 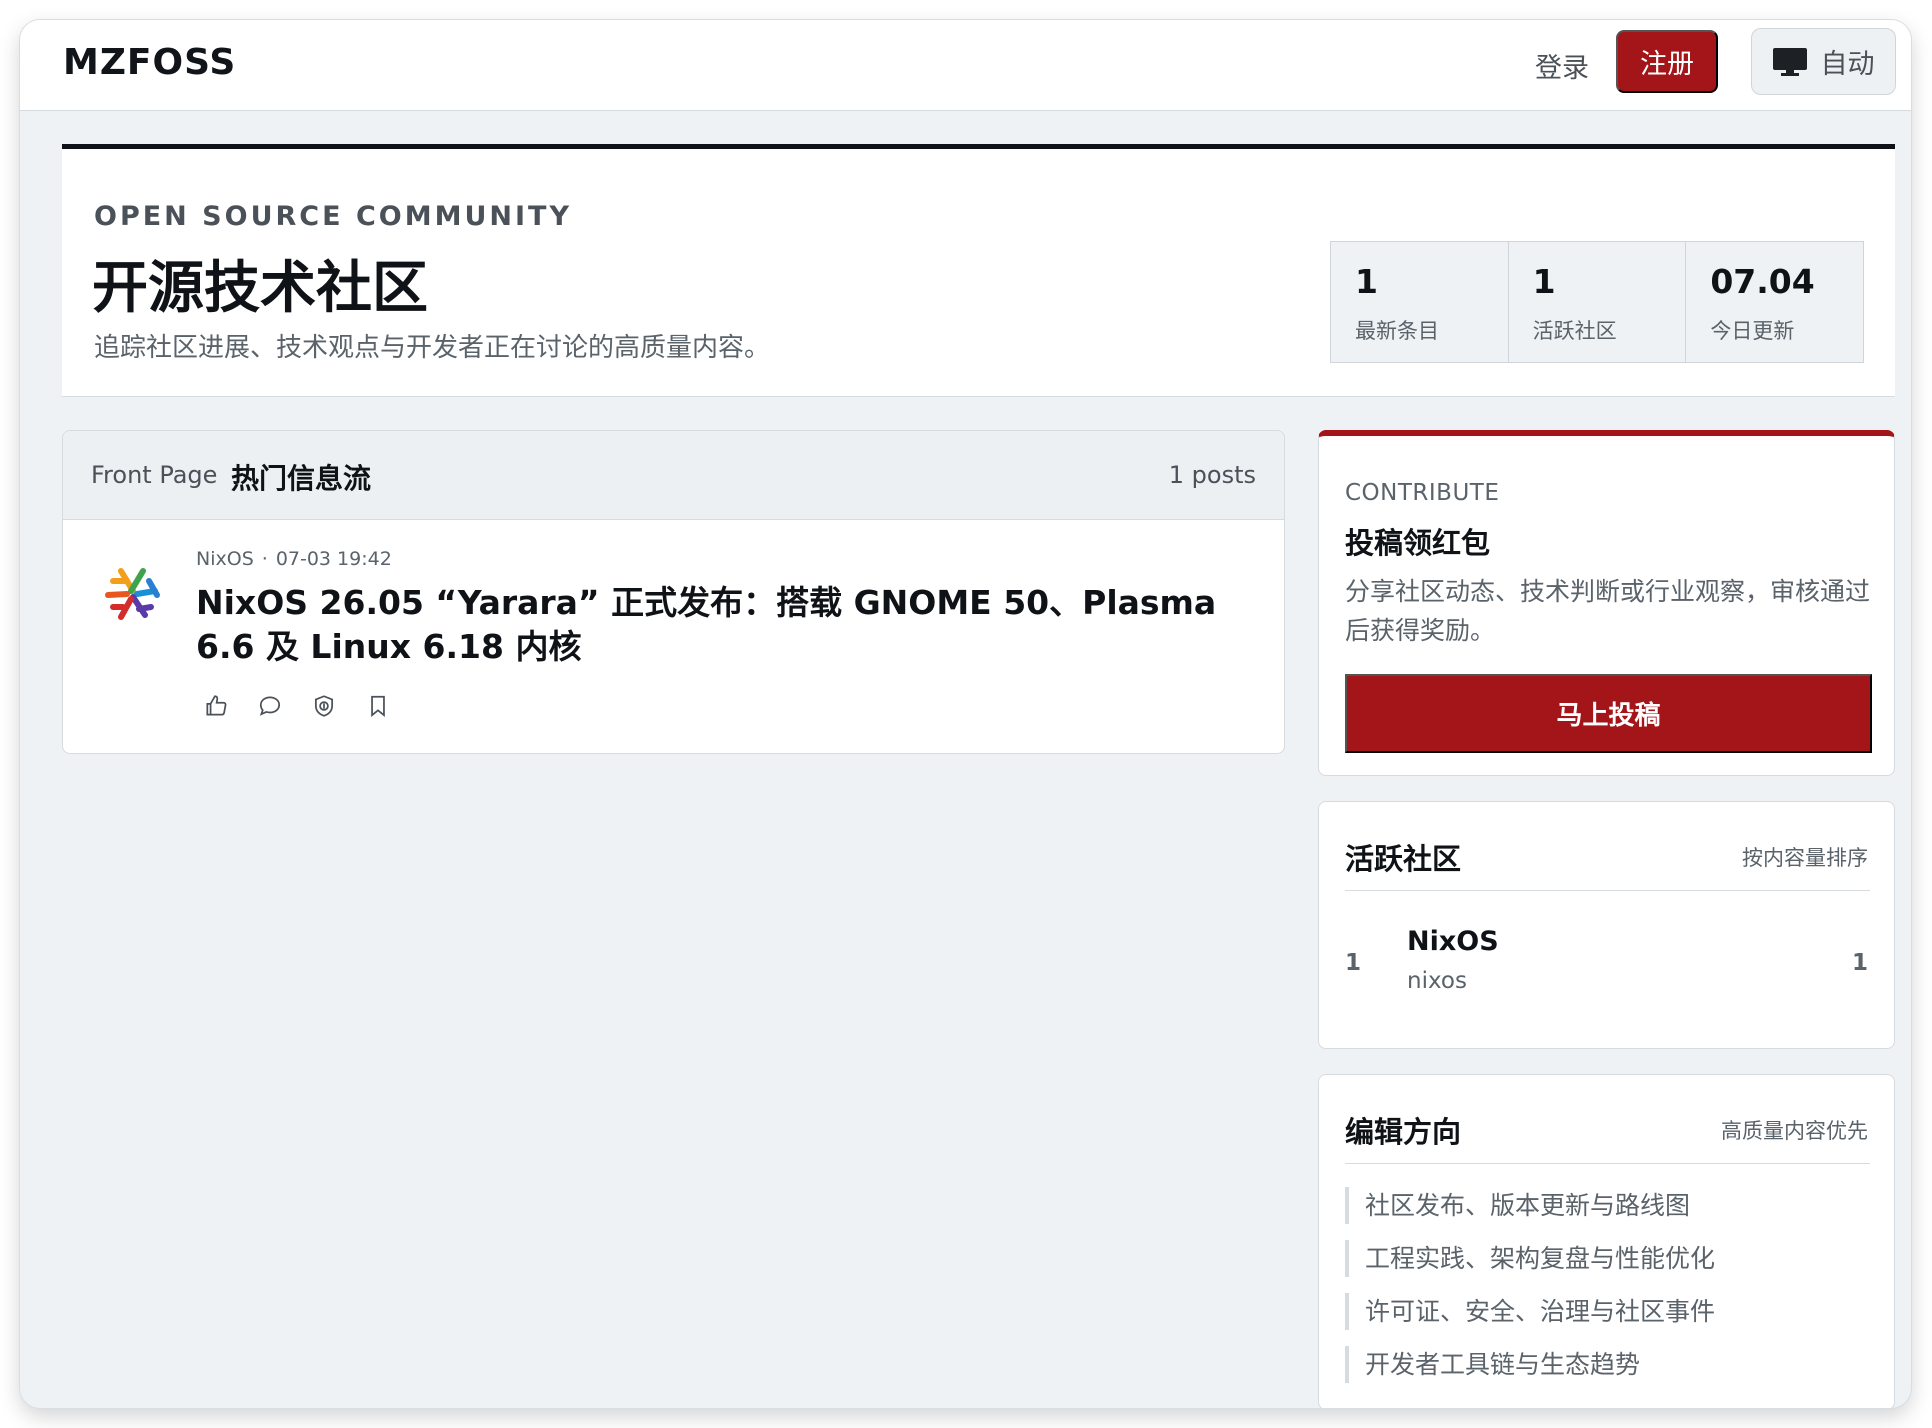 What do you see at coordinates (1212, 475) in the screenshot?
I see `post-count: 1 posts` at bounding box center [1212, 475].